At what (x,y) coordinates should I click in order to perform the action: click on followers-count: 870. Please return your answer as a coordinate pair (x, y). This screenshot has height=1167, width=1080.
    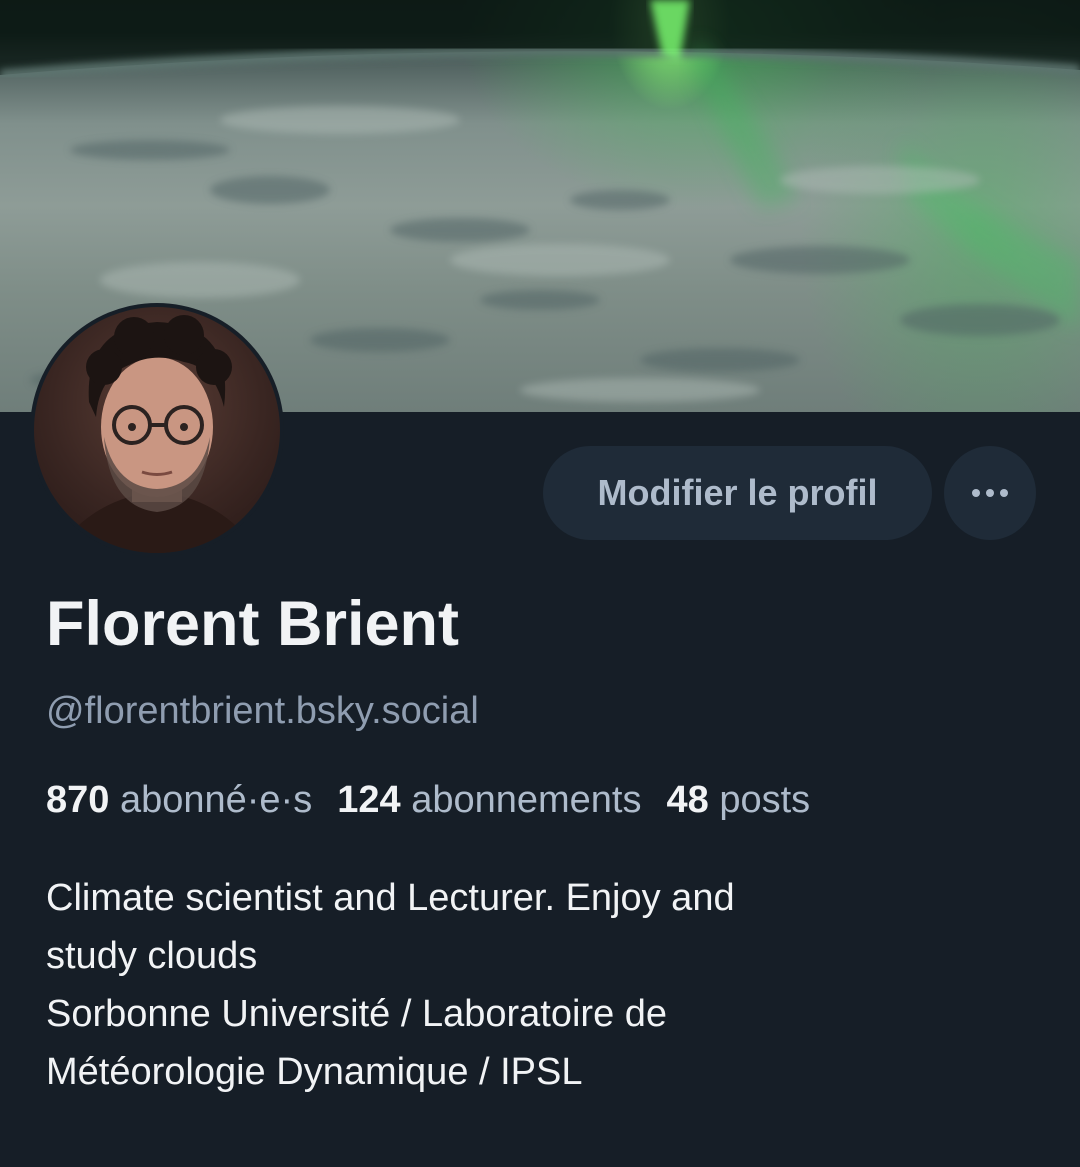
    Looking at the image, I should click on (83, 800).